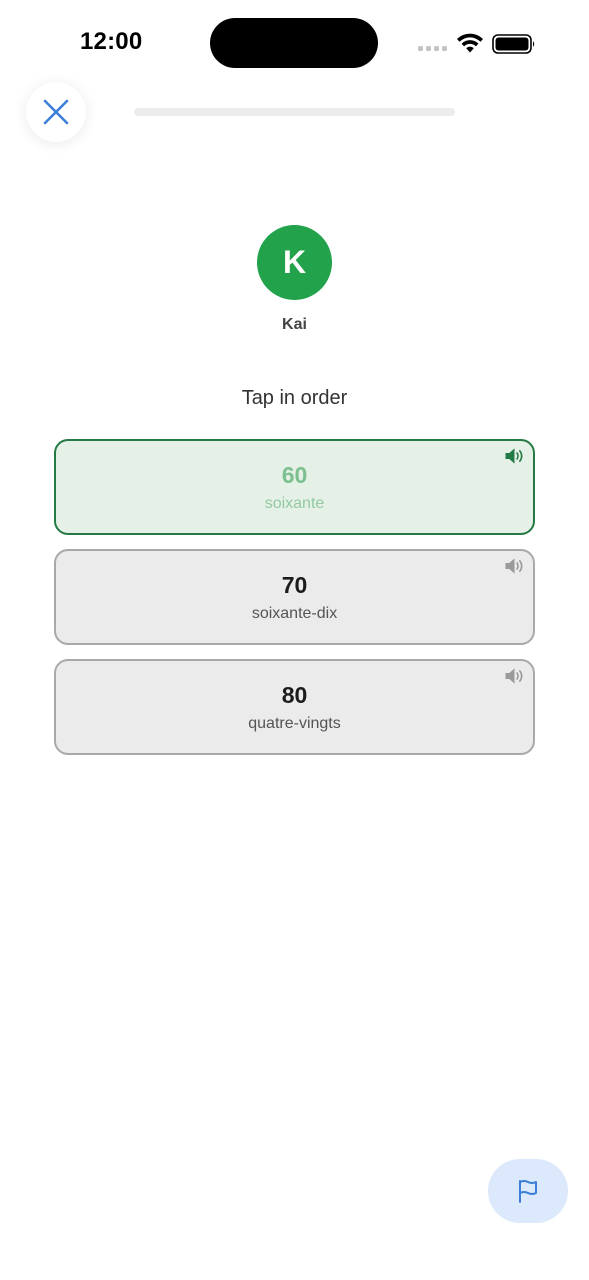 Image resolution: width=589 pixels, height=1280 pixels. I want to click on avatar-initial: K, so click(294, 262).